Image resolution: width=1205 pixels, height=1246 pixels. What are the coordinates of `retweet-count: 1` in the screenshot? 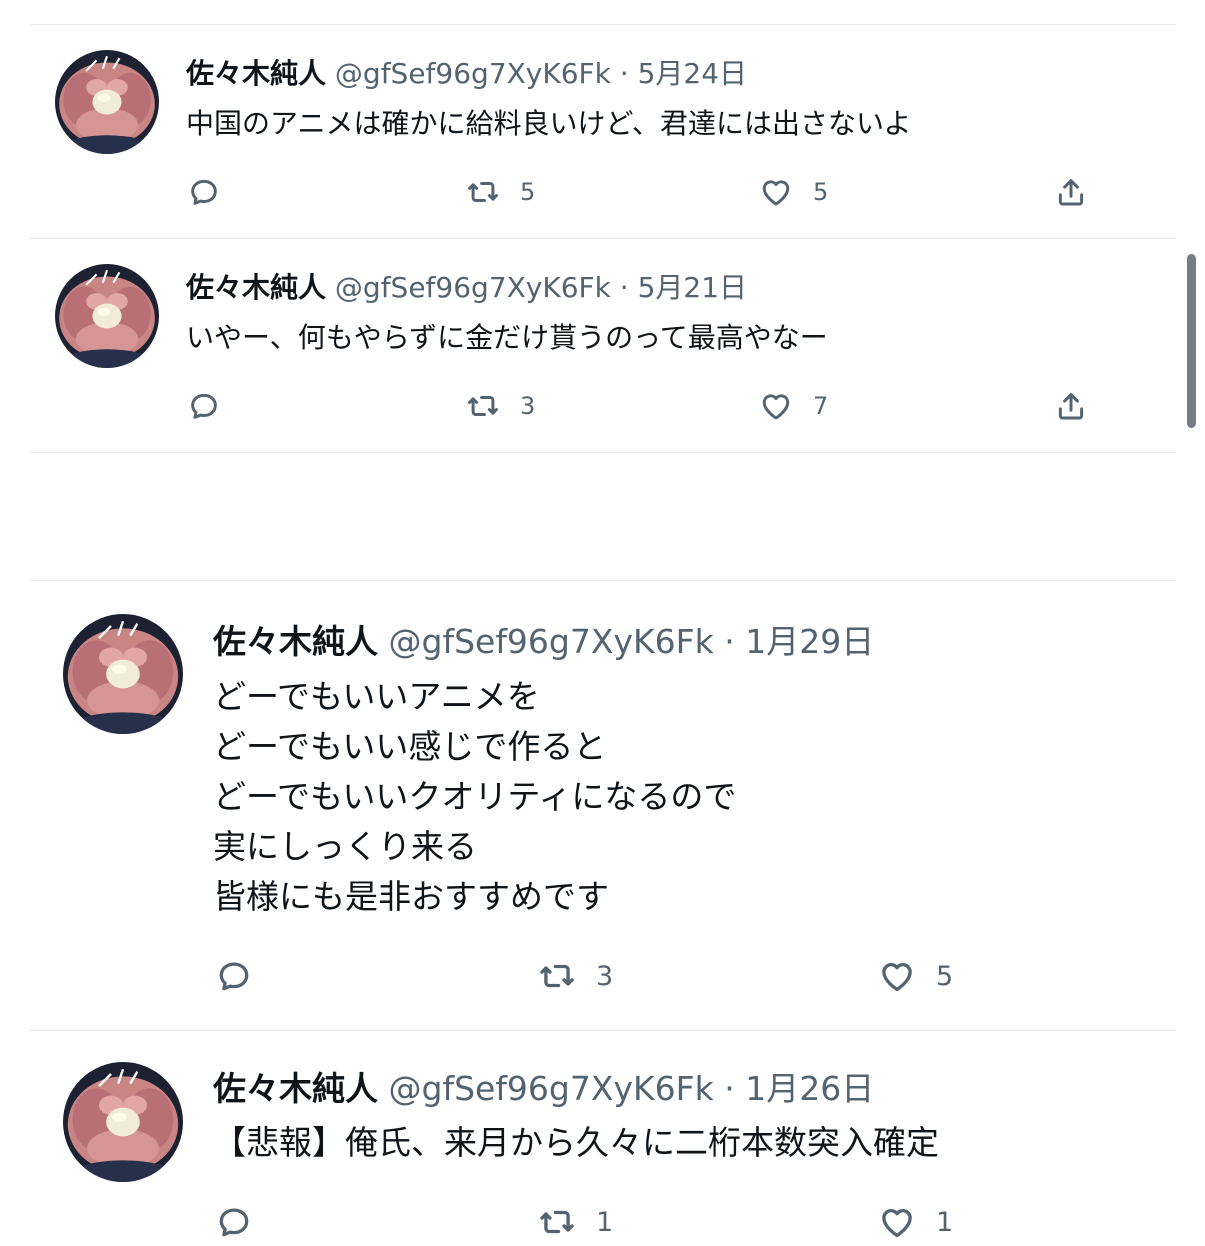 It's located at (605, 1222).